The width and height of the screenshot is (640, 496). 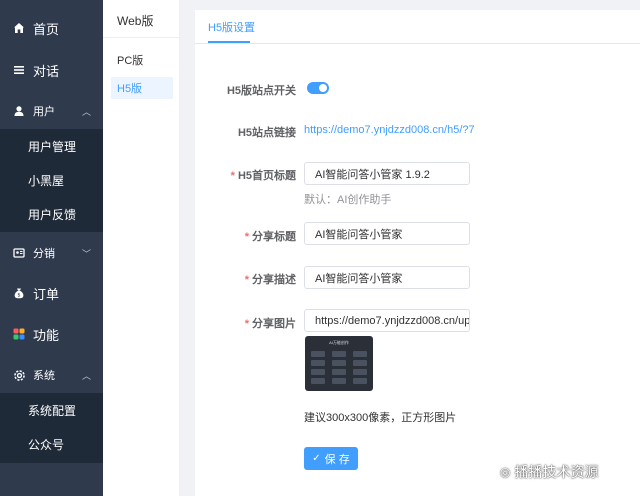 What do you see at coordinates (44, 376) in the screenshot?
I see `sidebar-item-label: 系统` at bounding box center [44, 376].